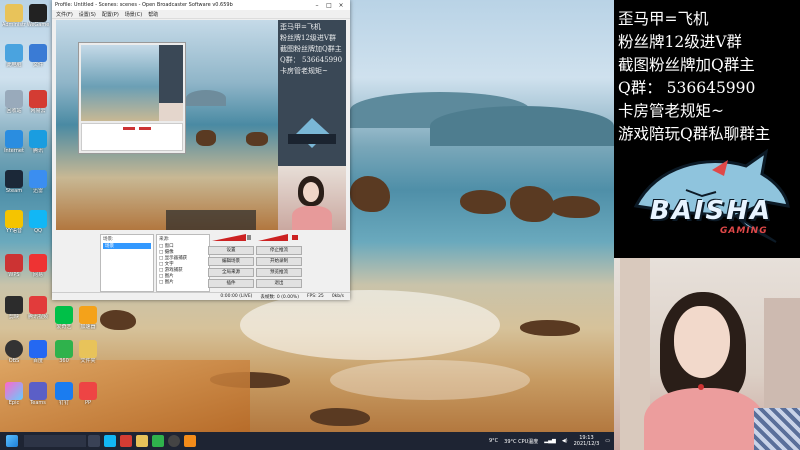 The width and height of the screenshot is (800, 450). What do you see at coordinates (14, 182) in the screenshot?
I see `desktop-icon-9: Steam` at bounding box center [14, 182].